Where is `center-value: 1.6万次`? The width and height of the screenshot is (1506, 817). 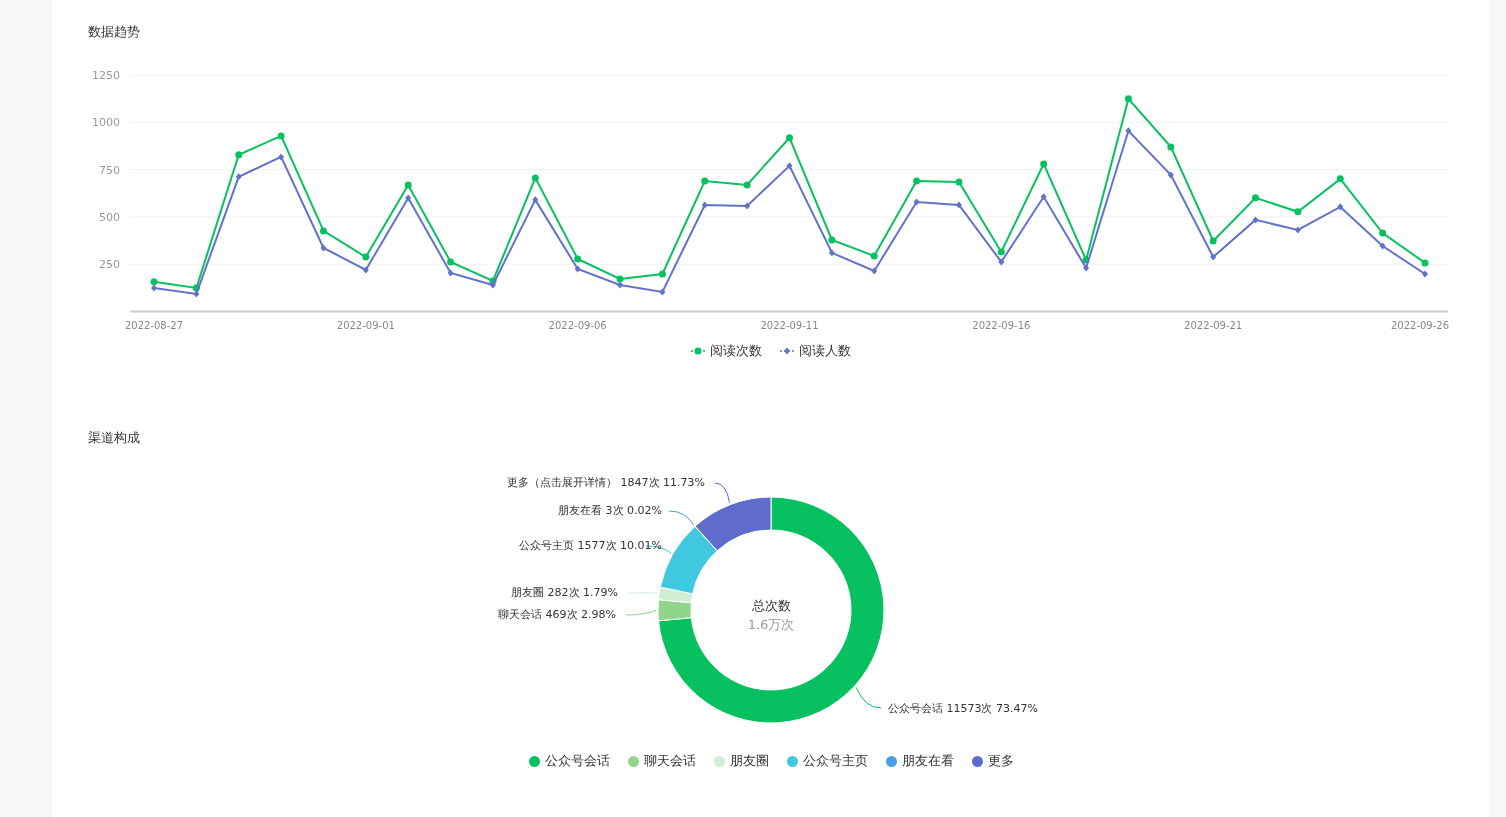 center-value: 1.6万次 is located at coordinates (771, 624).